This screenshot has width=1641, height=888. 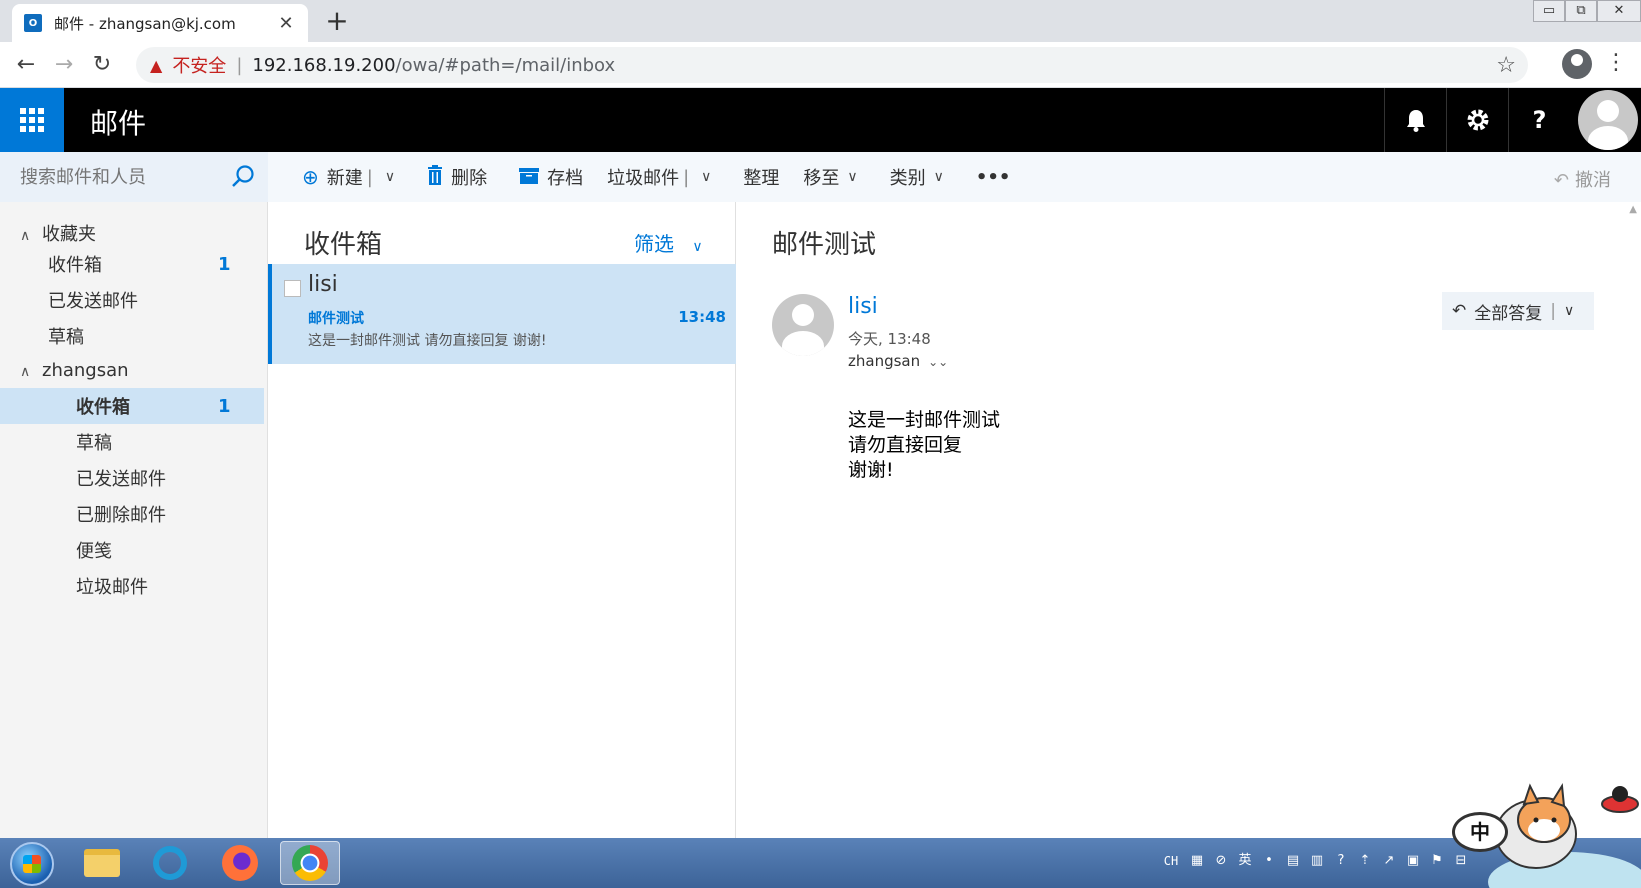 I want to click on close-window-button: ✕, so click(x=1619, y=11).